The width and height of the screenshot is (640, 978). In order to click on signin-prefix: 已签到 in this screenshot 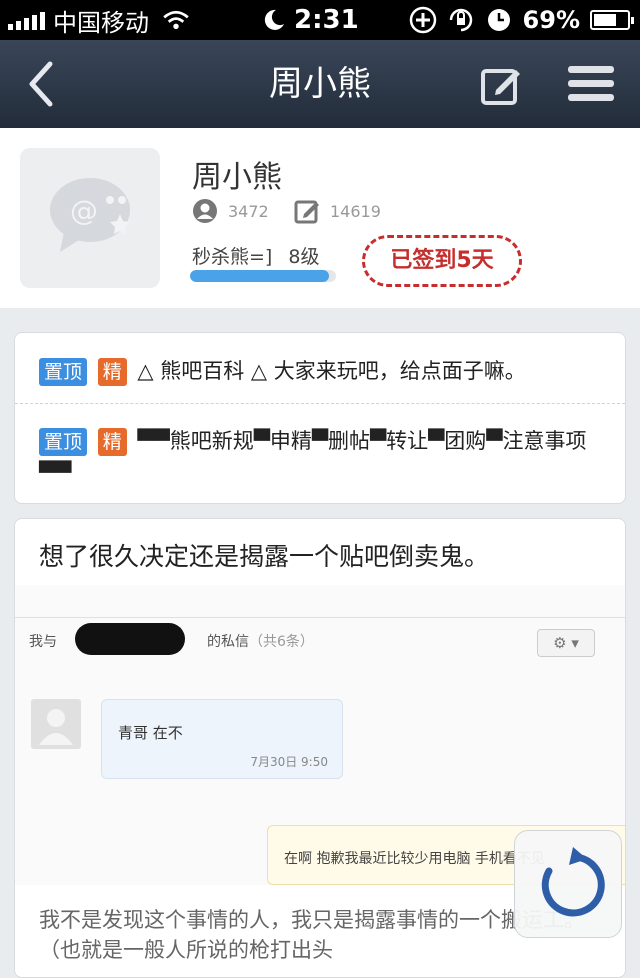, I will do `click(423, 260)`.